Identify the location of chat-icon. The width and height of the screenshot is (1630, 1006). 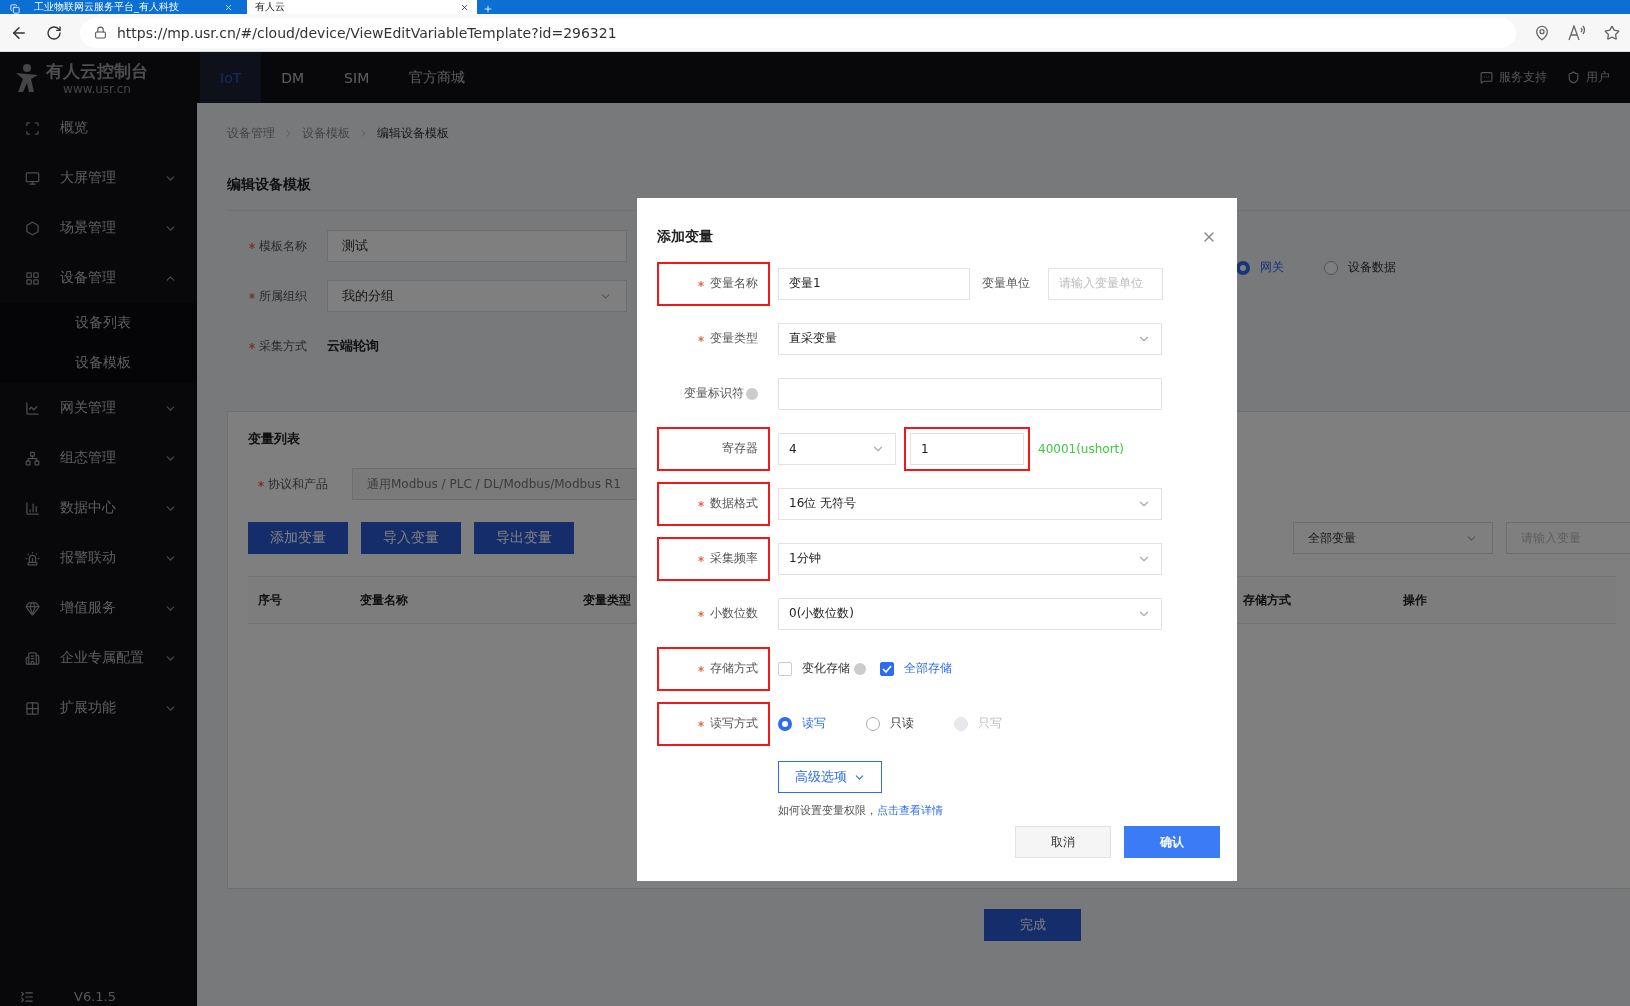
(1486, 77).